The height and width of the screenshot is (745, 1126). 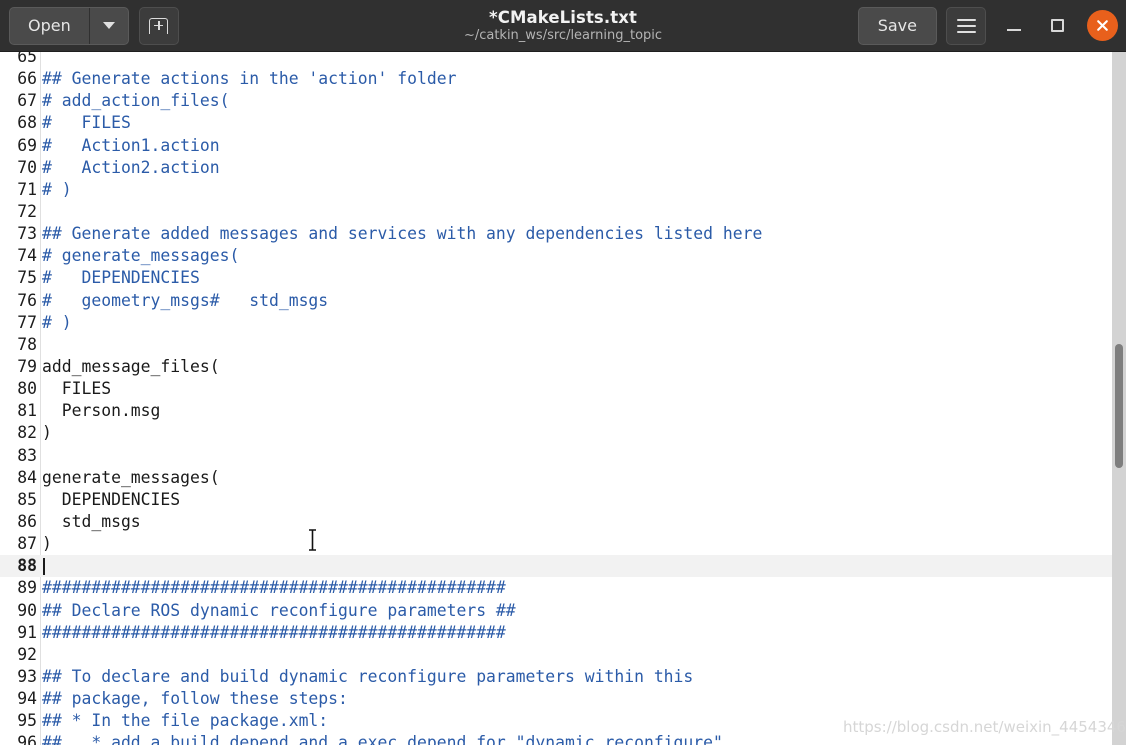 What do you see at coordinates (563, 35) in the screenshot?
I see `document-path: ~/catkin_ws/src/learning_topic` at bounding box center [563, 35].